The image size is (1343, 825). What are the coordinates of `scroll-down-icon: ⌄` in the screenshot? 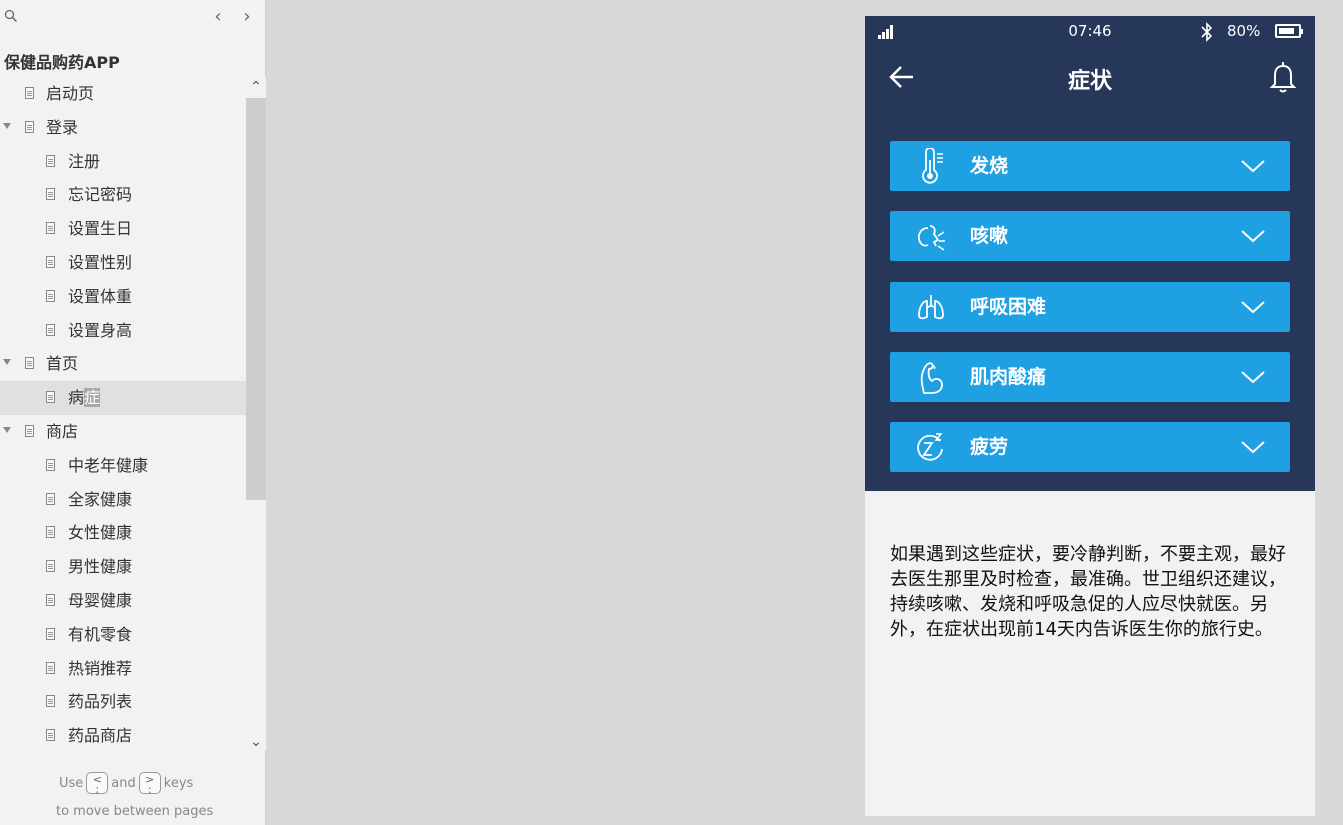 It's located at (256, 742).